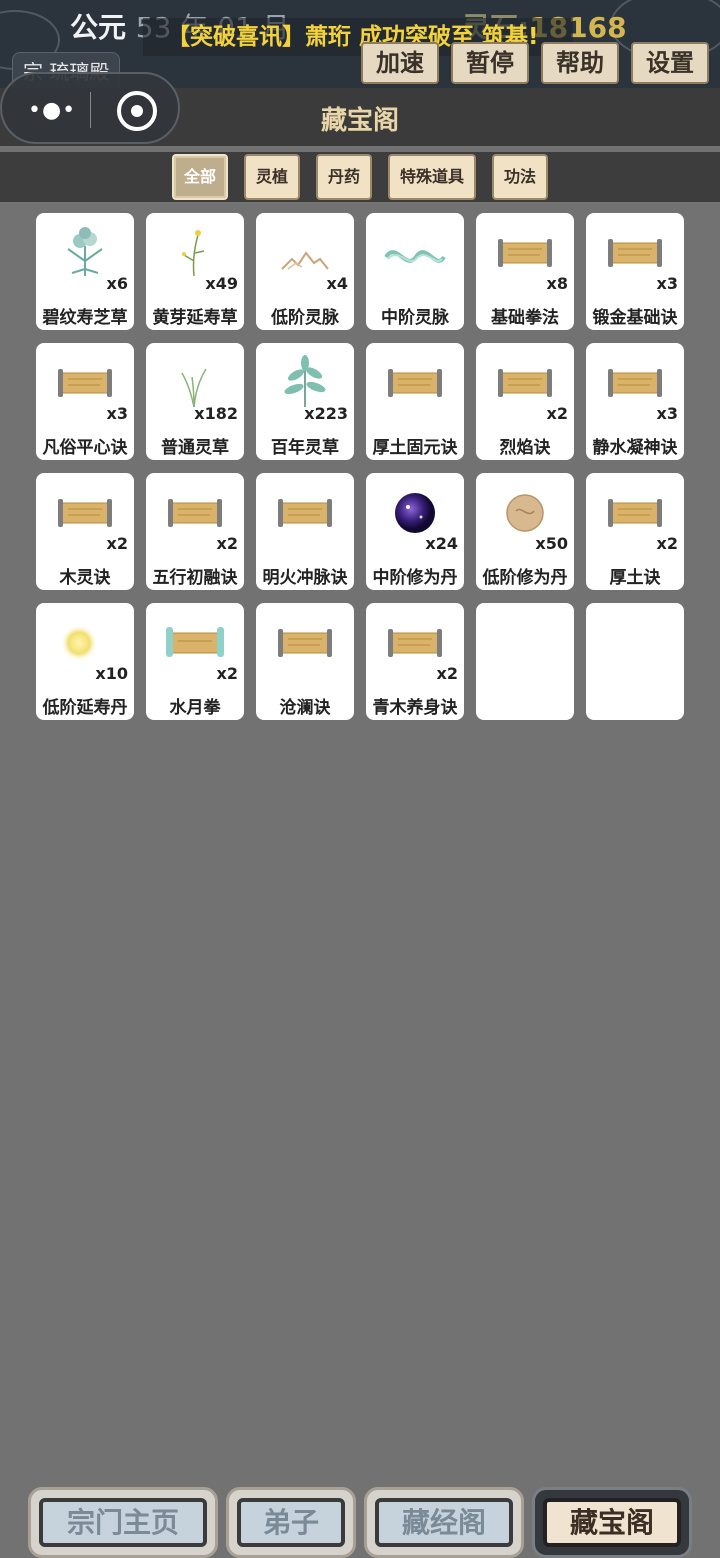 The image size is (720, 1558). I want to click on item-name: 中阶灵脉, so click(415, 318).